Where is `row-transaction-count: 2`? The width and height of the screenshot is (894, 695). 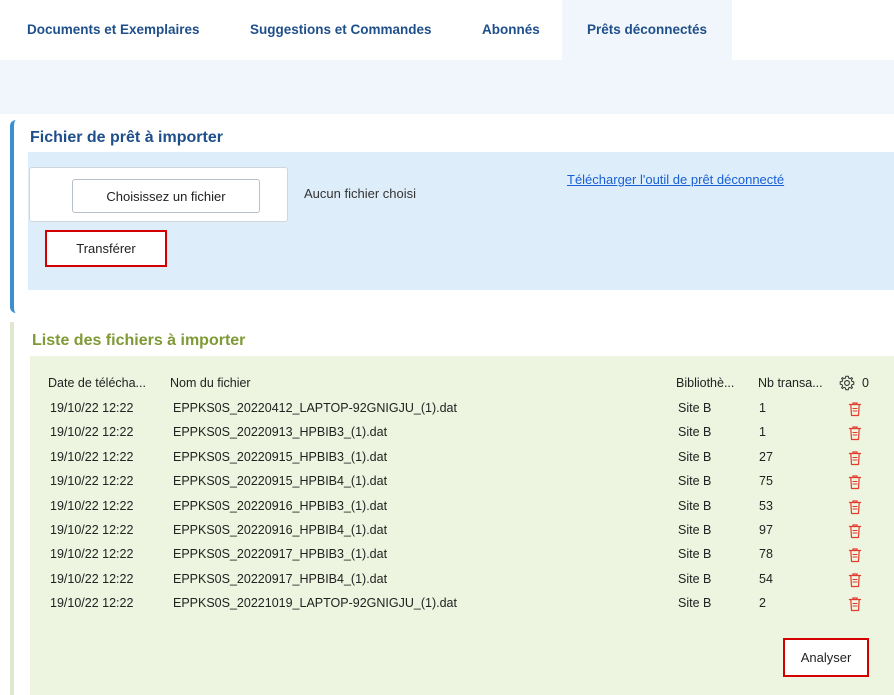 row-transaction-count: 2 is located at coordinates (762, 603).